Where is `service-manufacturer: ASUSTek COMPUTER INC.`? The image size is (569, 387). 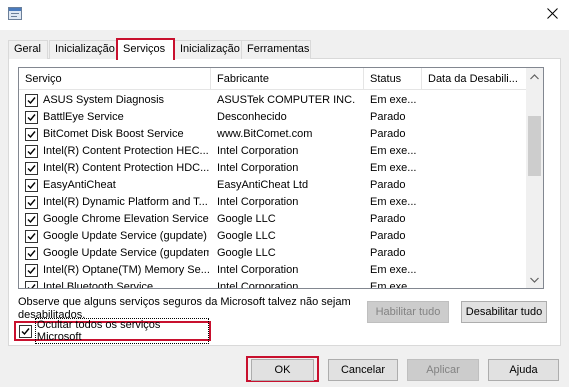 service-manufacturer: ASUSTek COMPUTER INC. is located at coordinates (286, 100).